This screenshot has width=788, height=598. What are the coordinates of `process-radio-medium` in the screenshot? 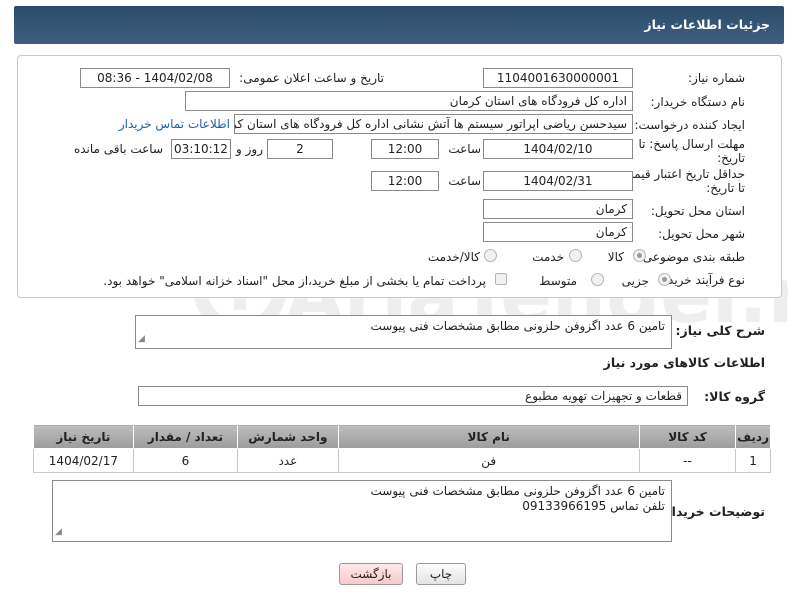 It's located at (597, 279).